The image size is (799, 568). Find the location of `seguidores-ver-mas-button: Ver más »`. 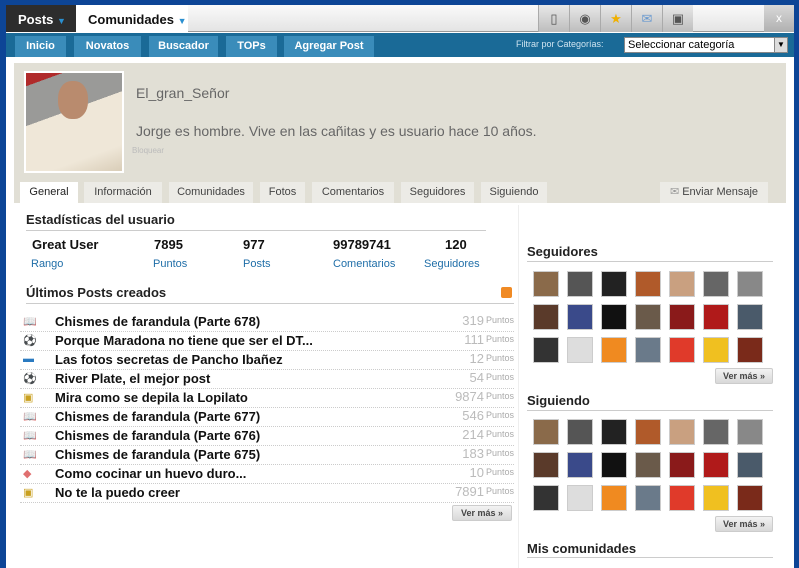

seguidores-ver-mas-button: Ver más » is located at coordinates (744, 376).